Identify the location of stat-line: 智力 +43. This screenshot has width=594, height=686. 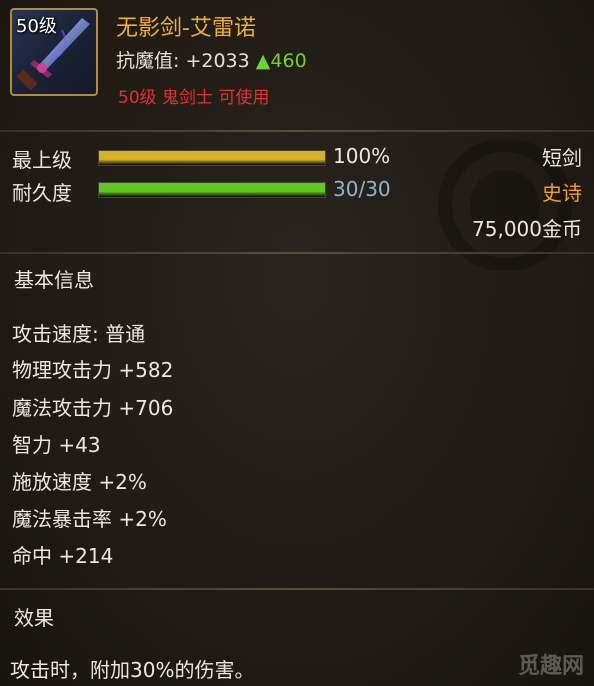
(56, 445).